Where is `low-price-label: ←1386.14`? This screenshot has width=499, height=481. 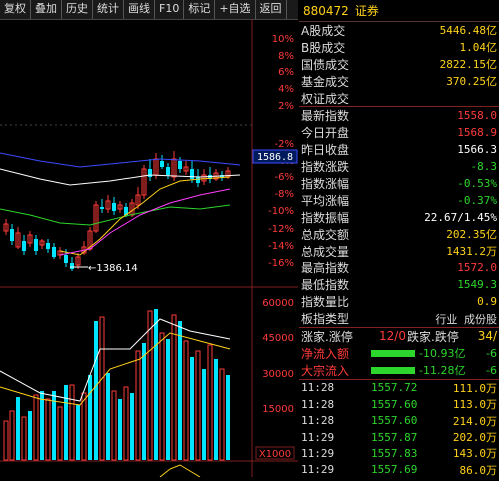
low-price-label: ←1386.14 is located at coordinates (113, 268).